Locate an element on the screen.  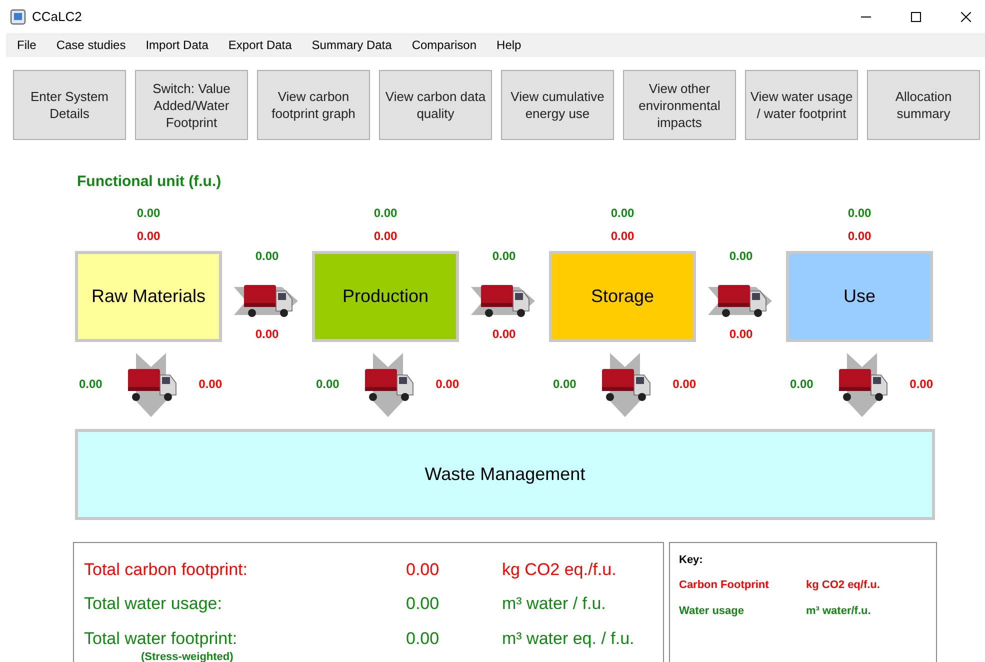
total-unit: m³ water eq. / f.u. is located at coordinates (568, 639).